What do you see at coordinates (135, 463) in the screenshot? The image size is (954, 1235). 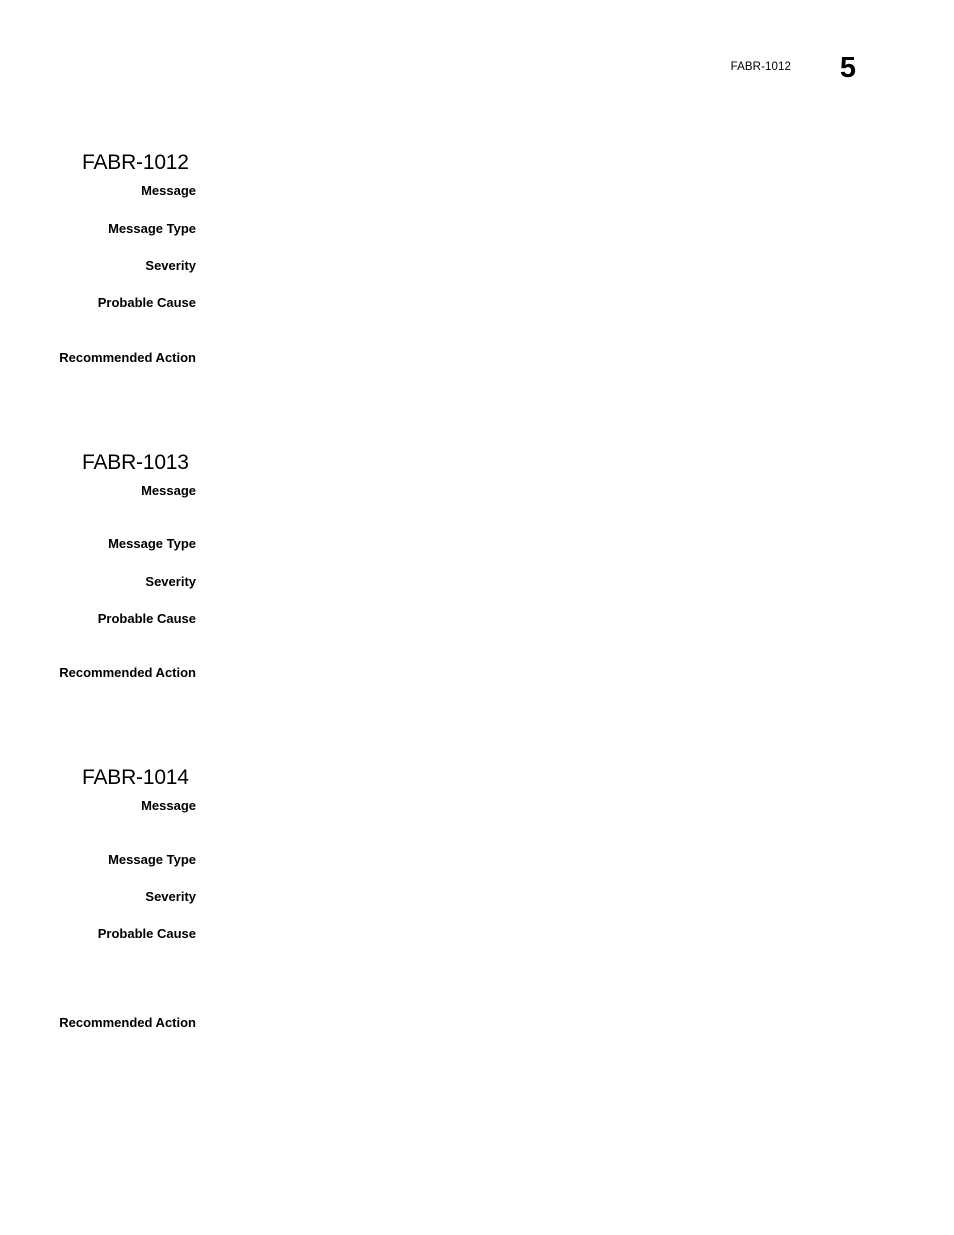 I see `section-heading: FABR-1013` at bounding box center [135, 463].